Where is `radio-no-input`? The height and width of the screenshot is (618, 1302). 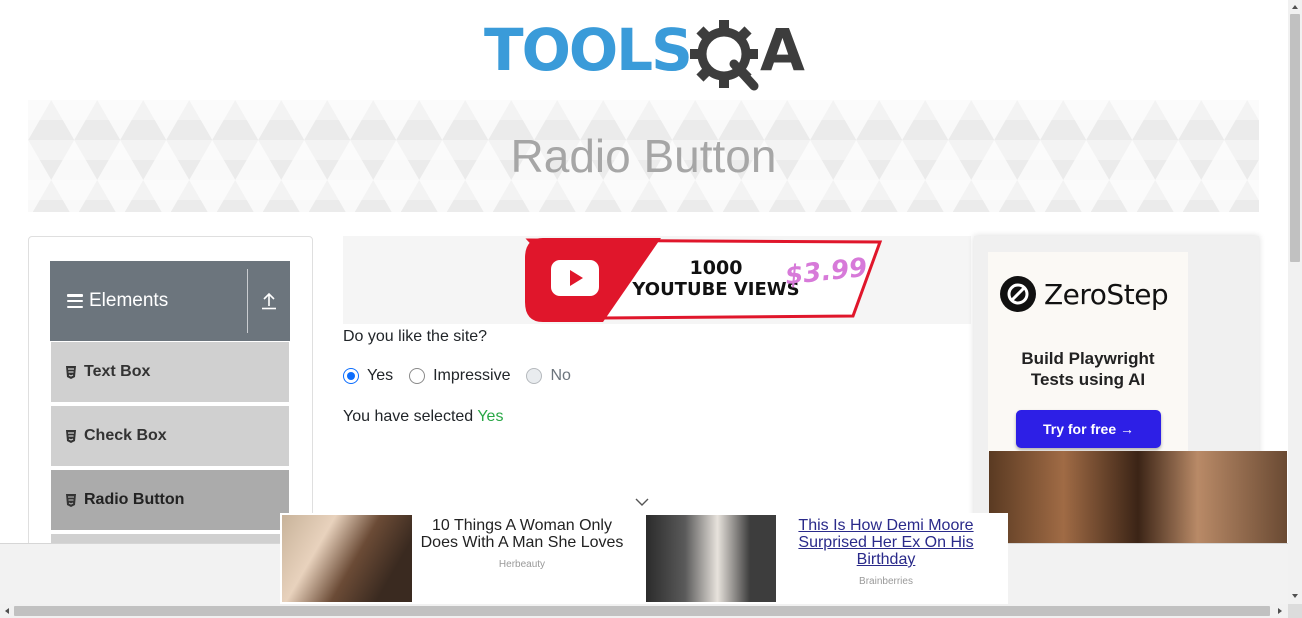 radio-no-input is located at coordinates (534, 376).